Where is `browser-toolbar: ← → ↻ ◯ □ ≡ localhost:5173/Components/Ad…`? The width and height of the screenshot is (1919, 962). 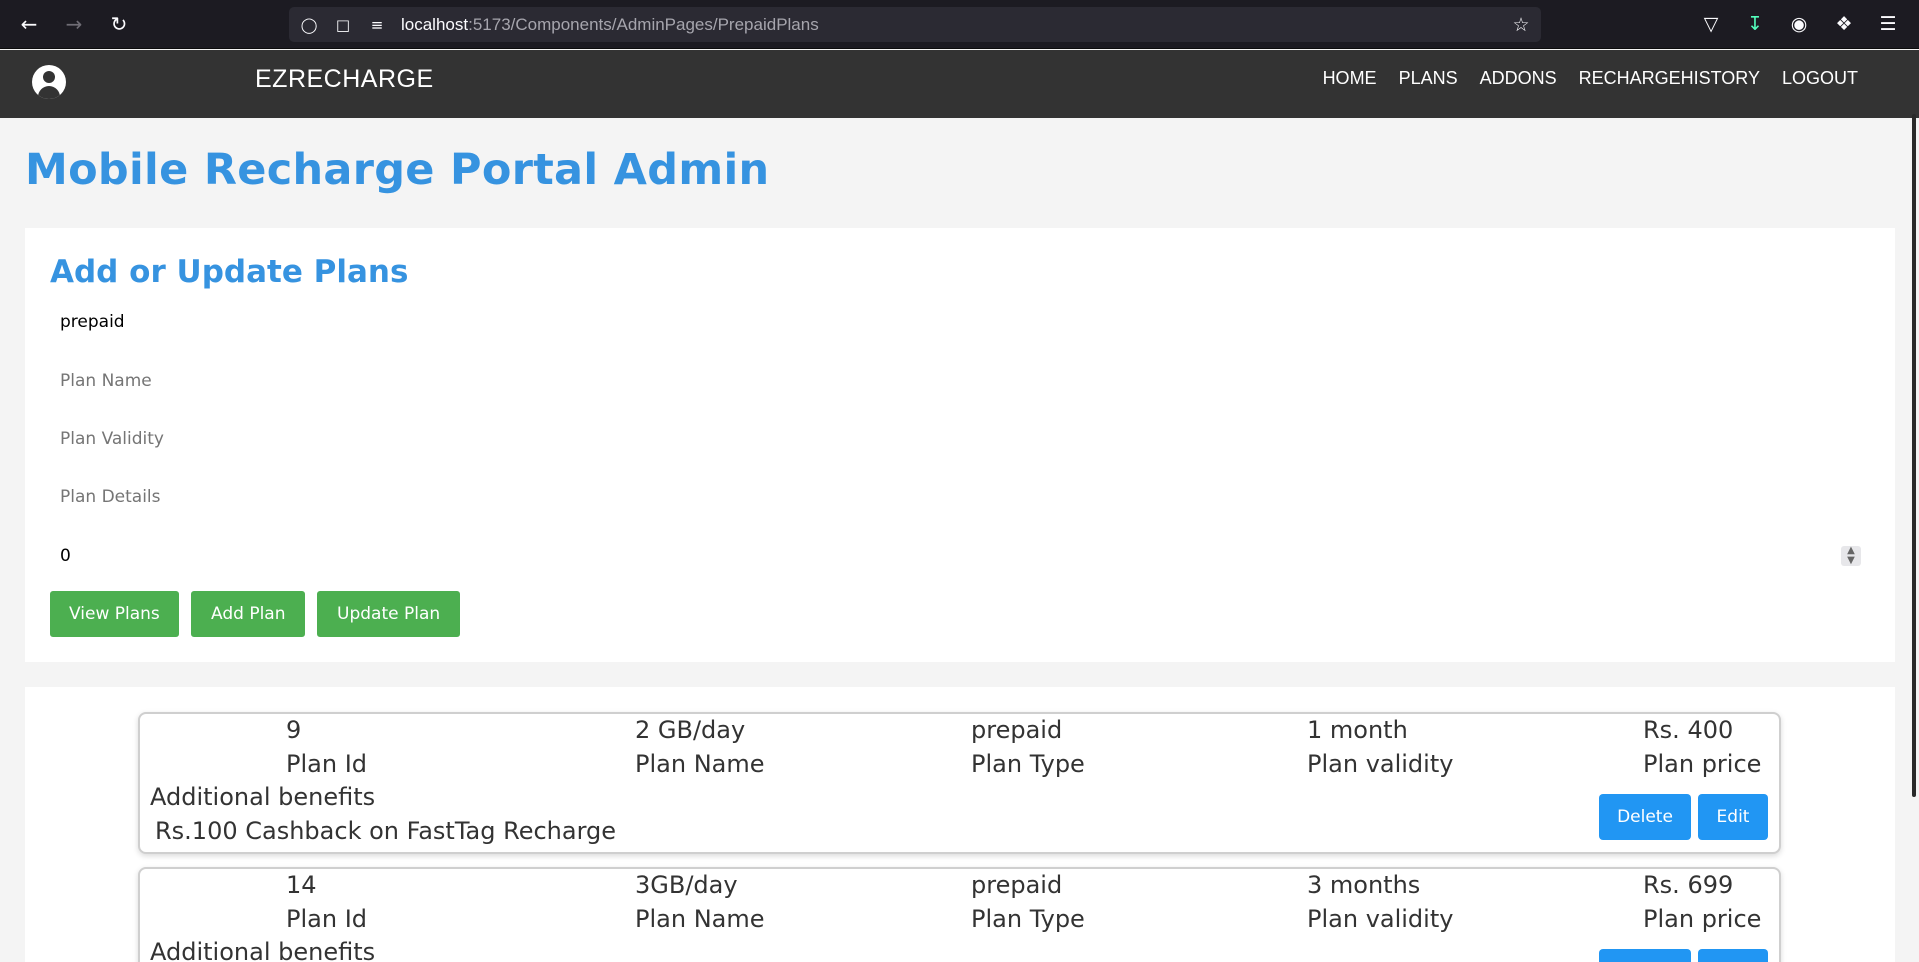 browser-toolbar: ← → ↻ ◯ □ ≡ localhost:5173/Components/Ad… is located at coordinates (959, 24).